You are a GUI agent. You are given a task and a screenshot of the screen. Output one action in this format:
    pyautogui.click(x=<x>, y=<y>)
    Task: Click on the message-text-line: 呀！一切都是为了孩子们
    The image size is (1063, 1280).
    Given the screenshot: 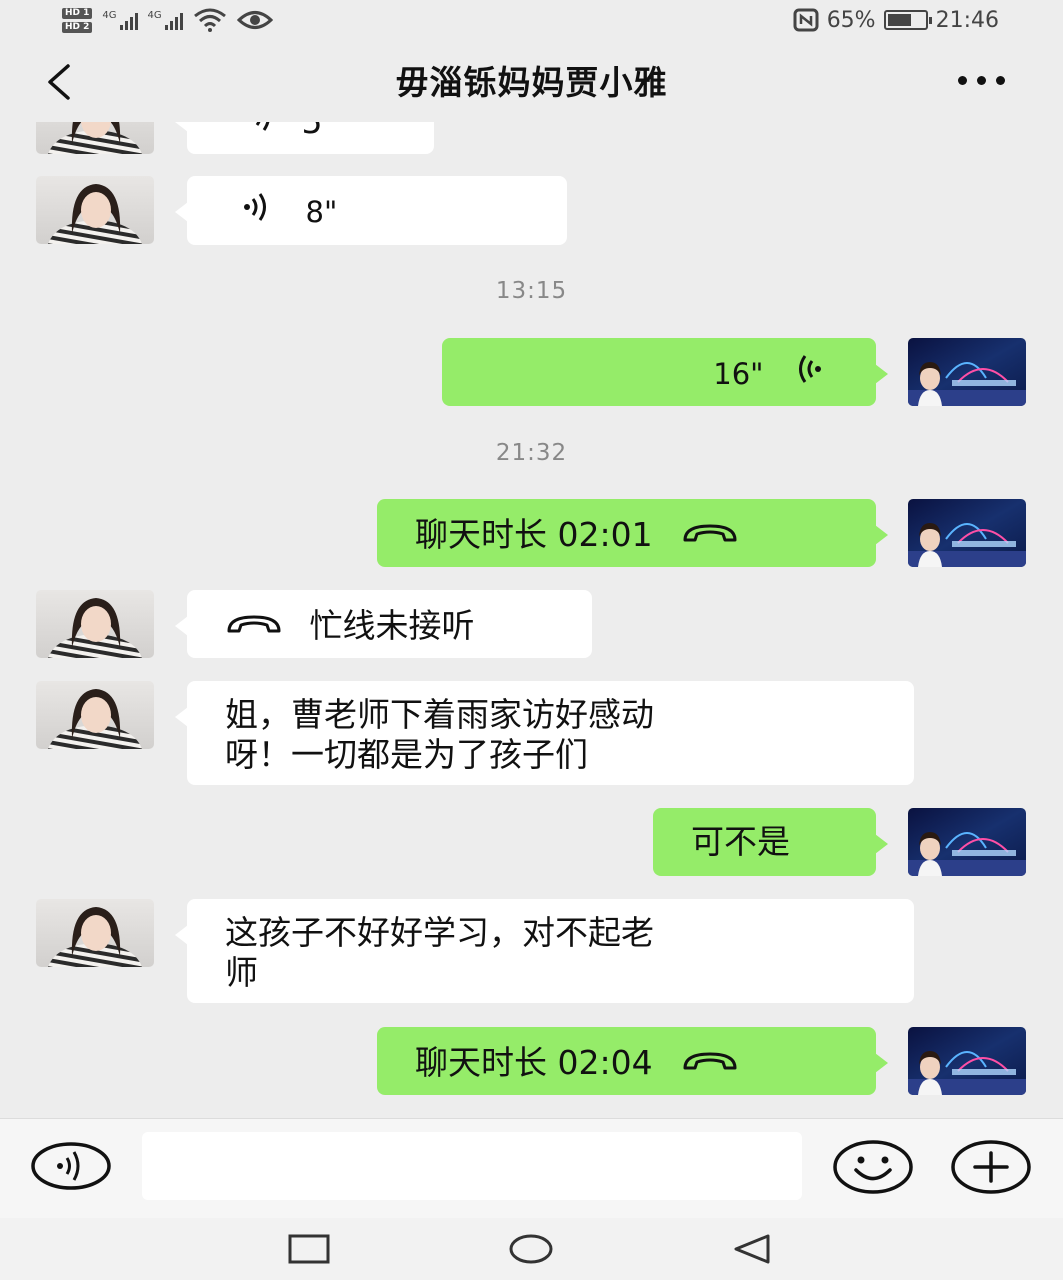 What is the action you would take?
    pyautogui.click(x=406, y=754)
    